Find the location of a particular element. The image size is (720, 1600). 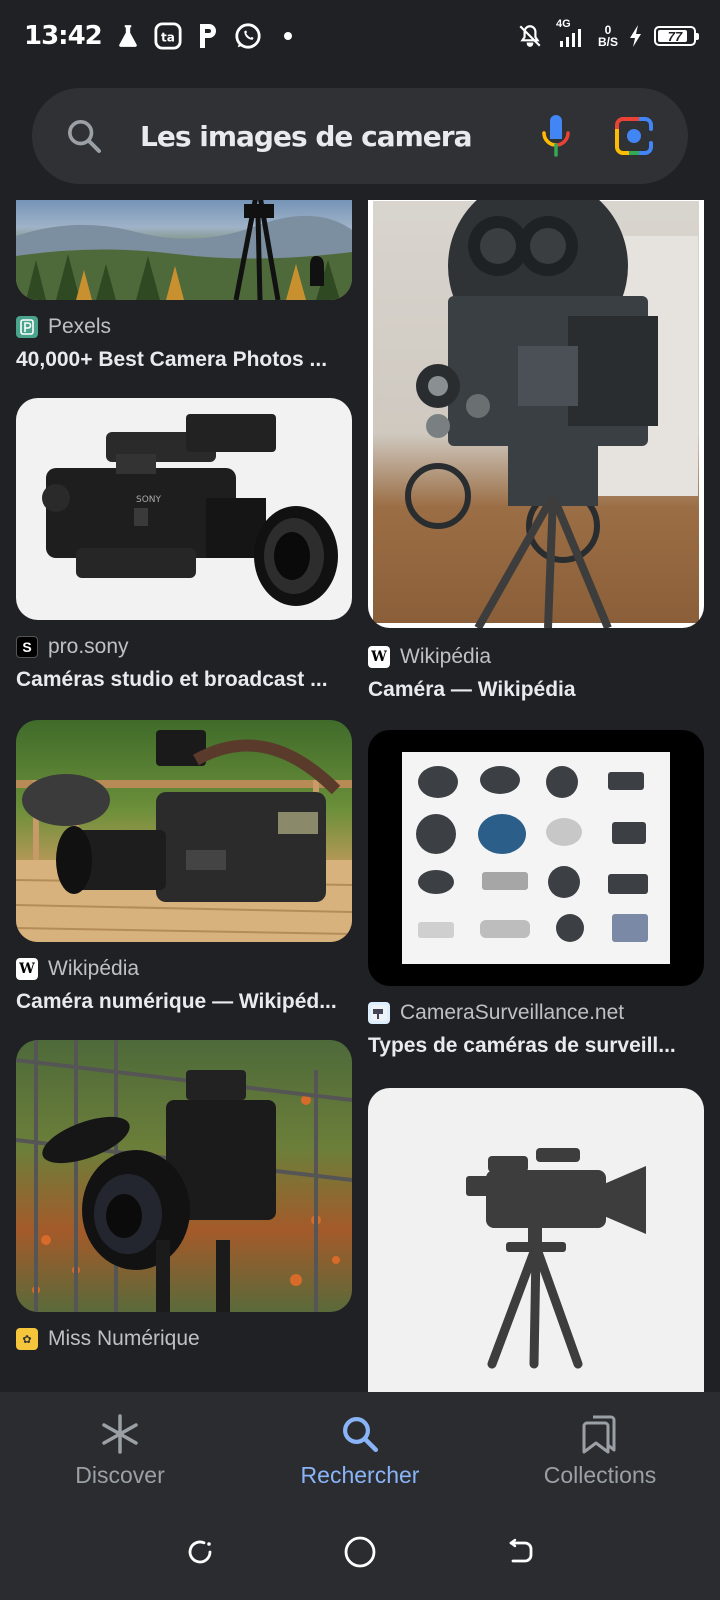

mic-icon is located at coordinates (556, 136).